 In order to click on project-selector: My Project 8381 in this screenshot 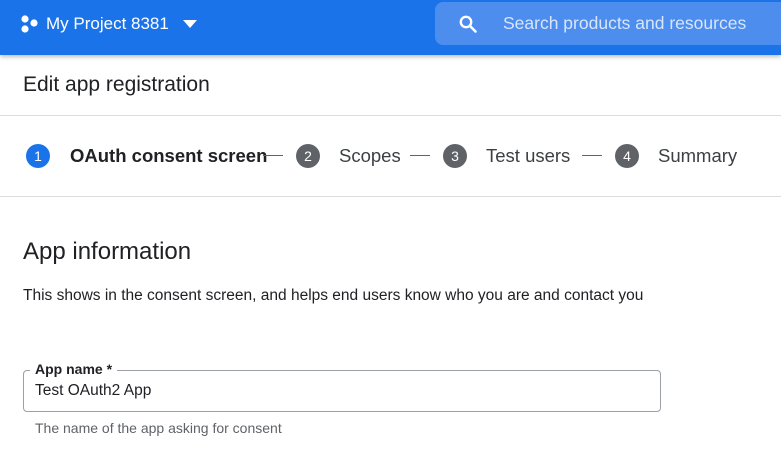, I will do `click(108, 24)`.